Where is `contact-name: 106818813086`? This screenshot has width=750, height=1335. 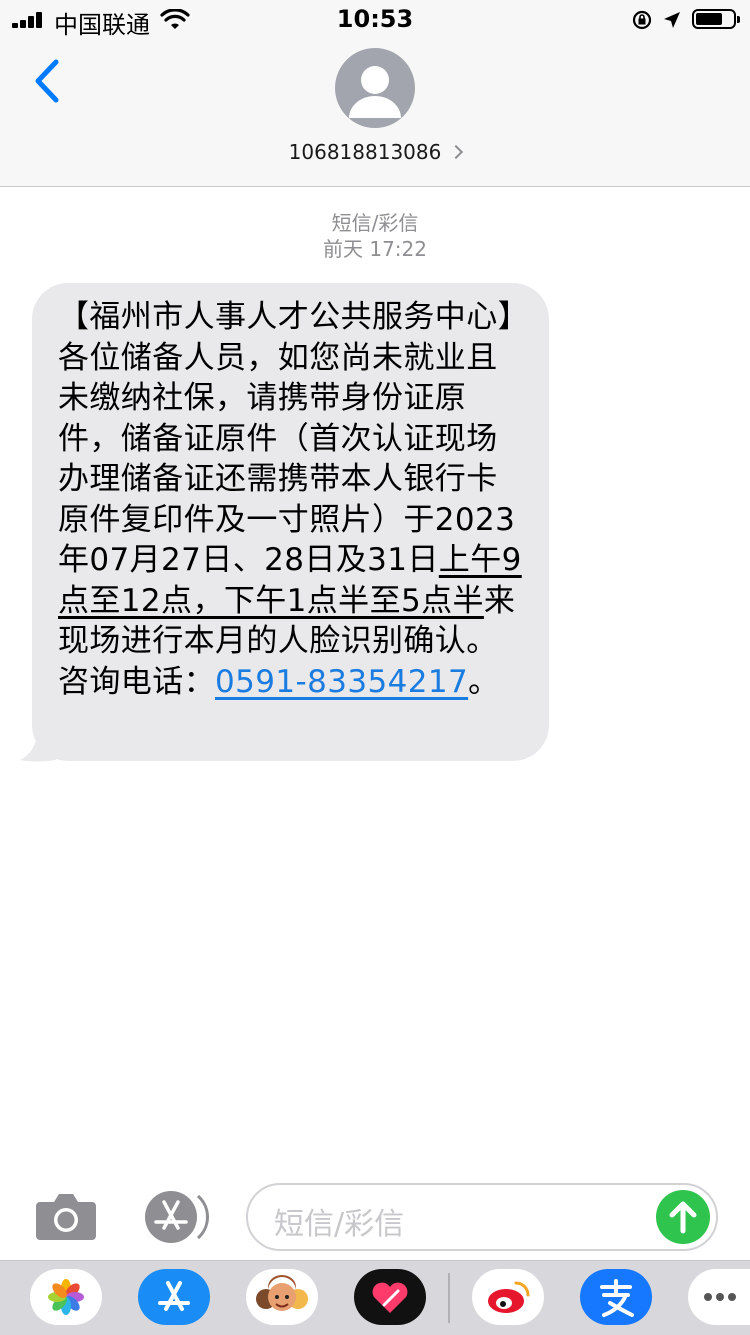
contact-name: 106818813086 is located at coordinates (375, 152).